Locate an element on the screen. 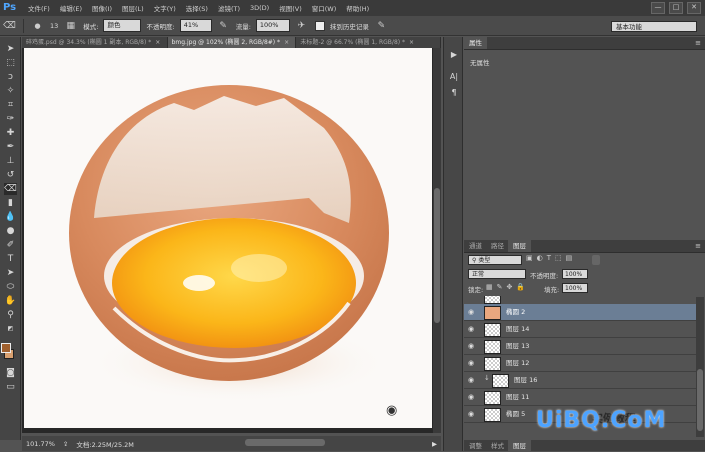 Image resolution: width=705 pixels, height=452 pixels. pen-tool-icon: ✐ is located at coordinates (10, 245).